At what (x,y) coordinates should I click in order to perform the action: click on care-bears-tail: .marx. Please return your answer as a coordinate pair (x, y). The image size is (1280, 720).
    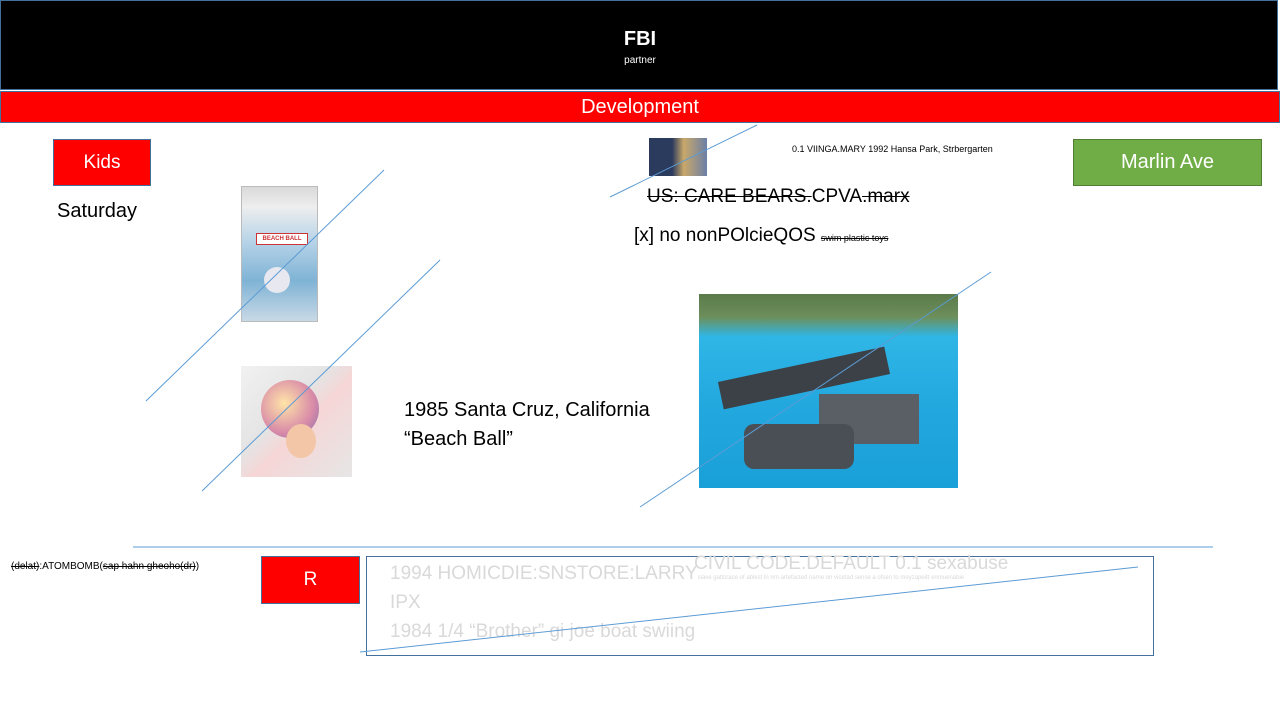
    Looking at the image, I should click on (886, 196).